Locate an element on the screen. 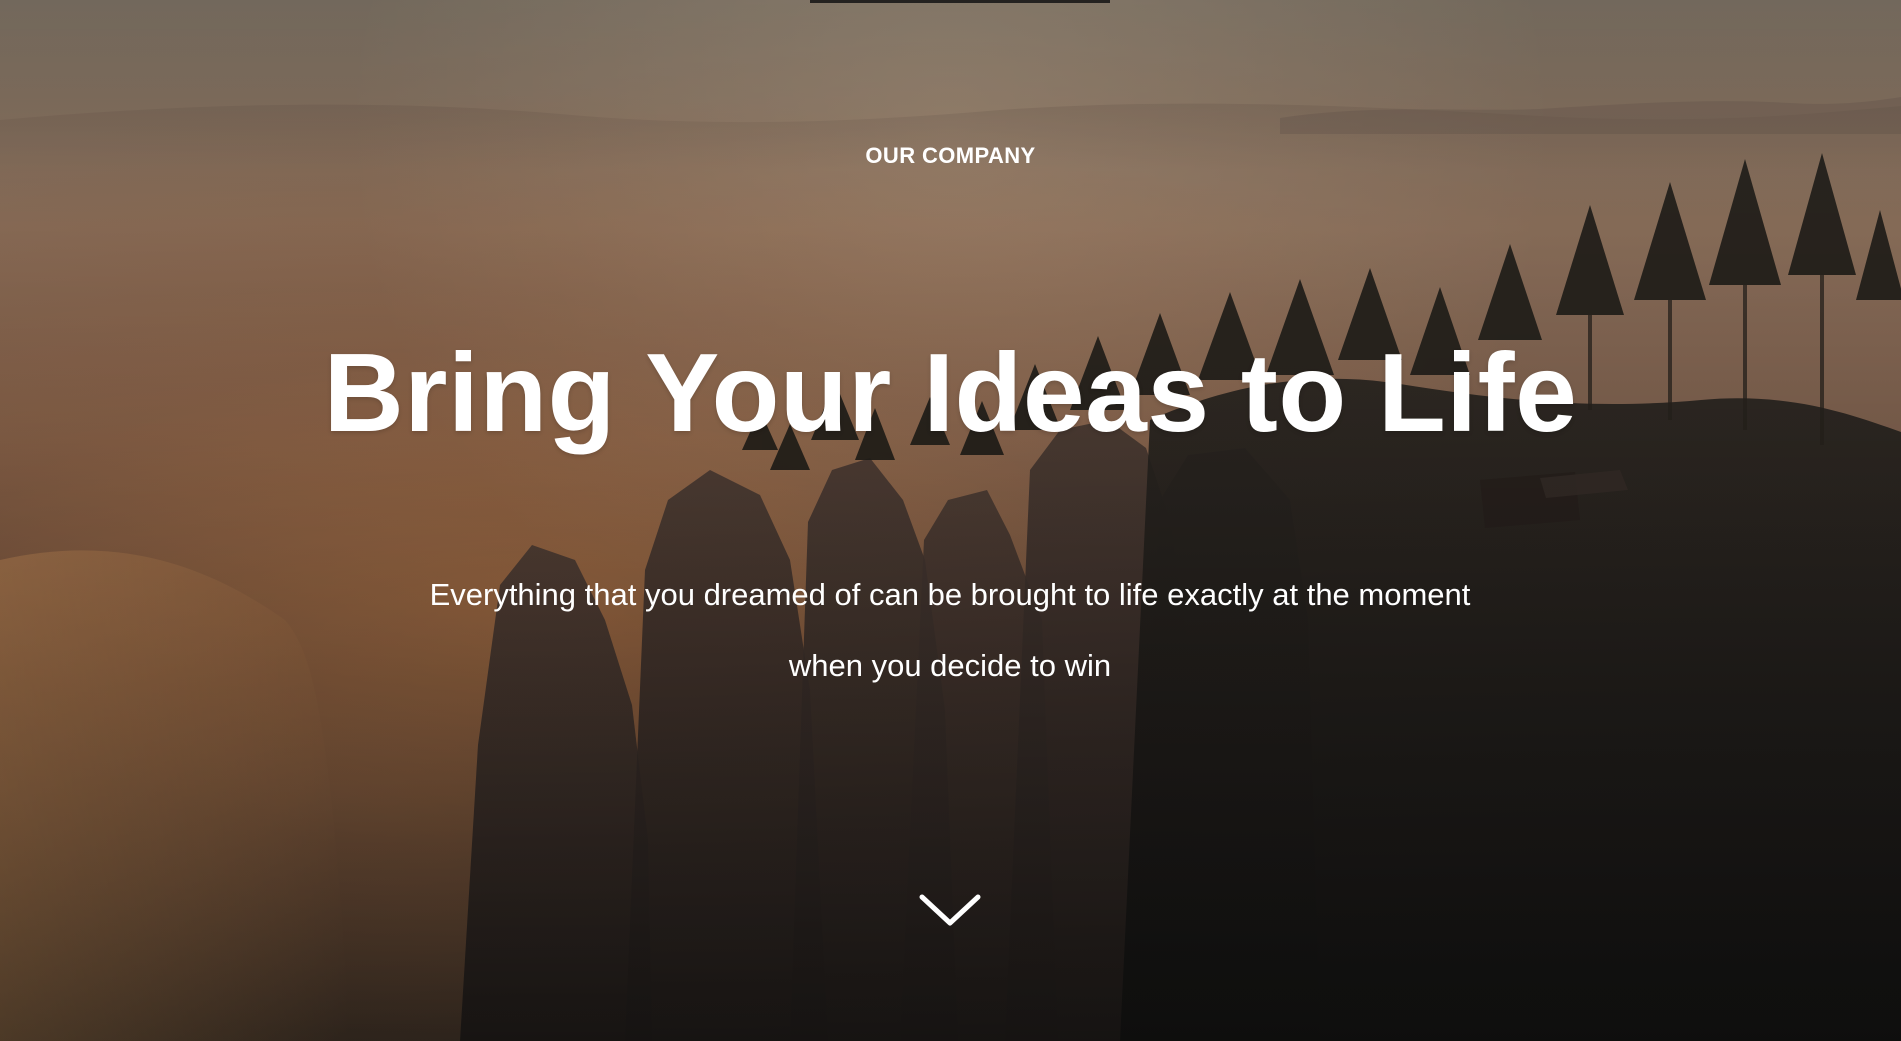  scroll-down-button is located at coordinates (950, 910).